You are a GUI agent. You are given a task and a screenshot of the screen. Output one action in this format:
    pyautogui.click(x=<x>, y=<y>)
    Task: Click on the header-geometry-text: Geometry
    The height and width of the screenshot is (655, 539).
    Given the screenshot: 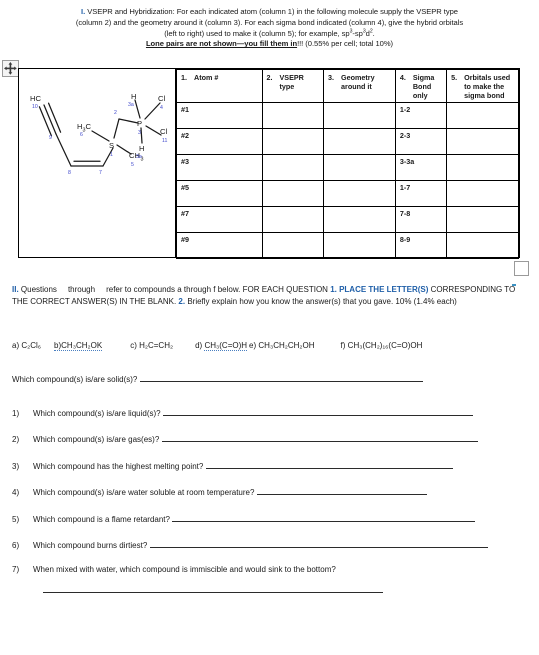 What is the action you would take?
    pyautogui.click(x=358, y=77)
    